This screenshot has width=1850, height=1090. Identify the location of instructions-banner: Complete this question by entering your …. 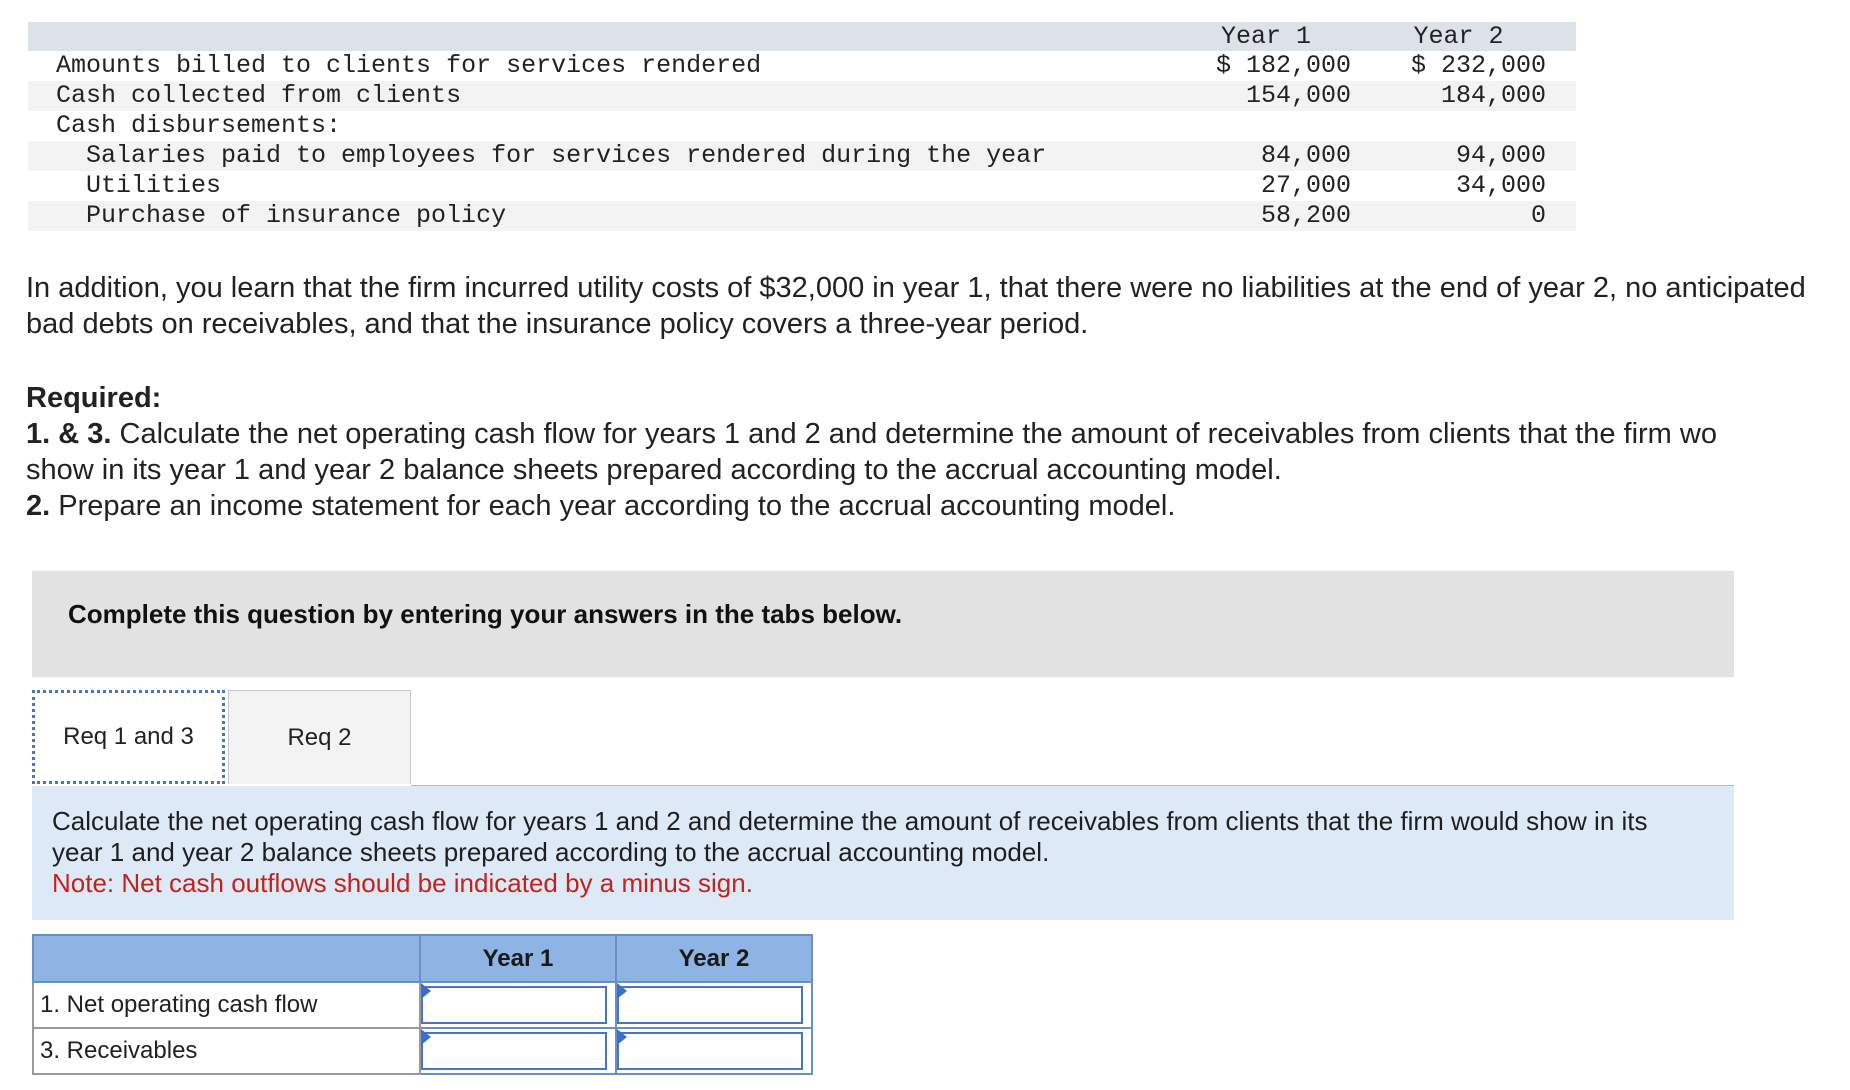
(883, 624).